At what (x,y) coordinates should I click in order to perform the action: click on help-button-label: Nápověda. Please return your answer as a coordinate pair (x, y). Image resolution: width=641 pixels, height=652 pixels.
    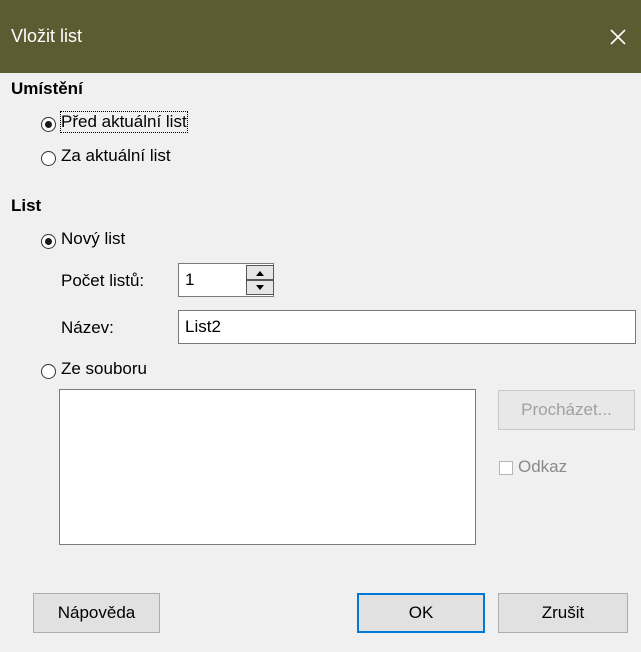
    Looking at the image, I should click on (96, 612).